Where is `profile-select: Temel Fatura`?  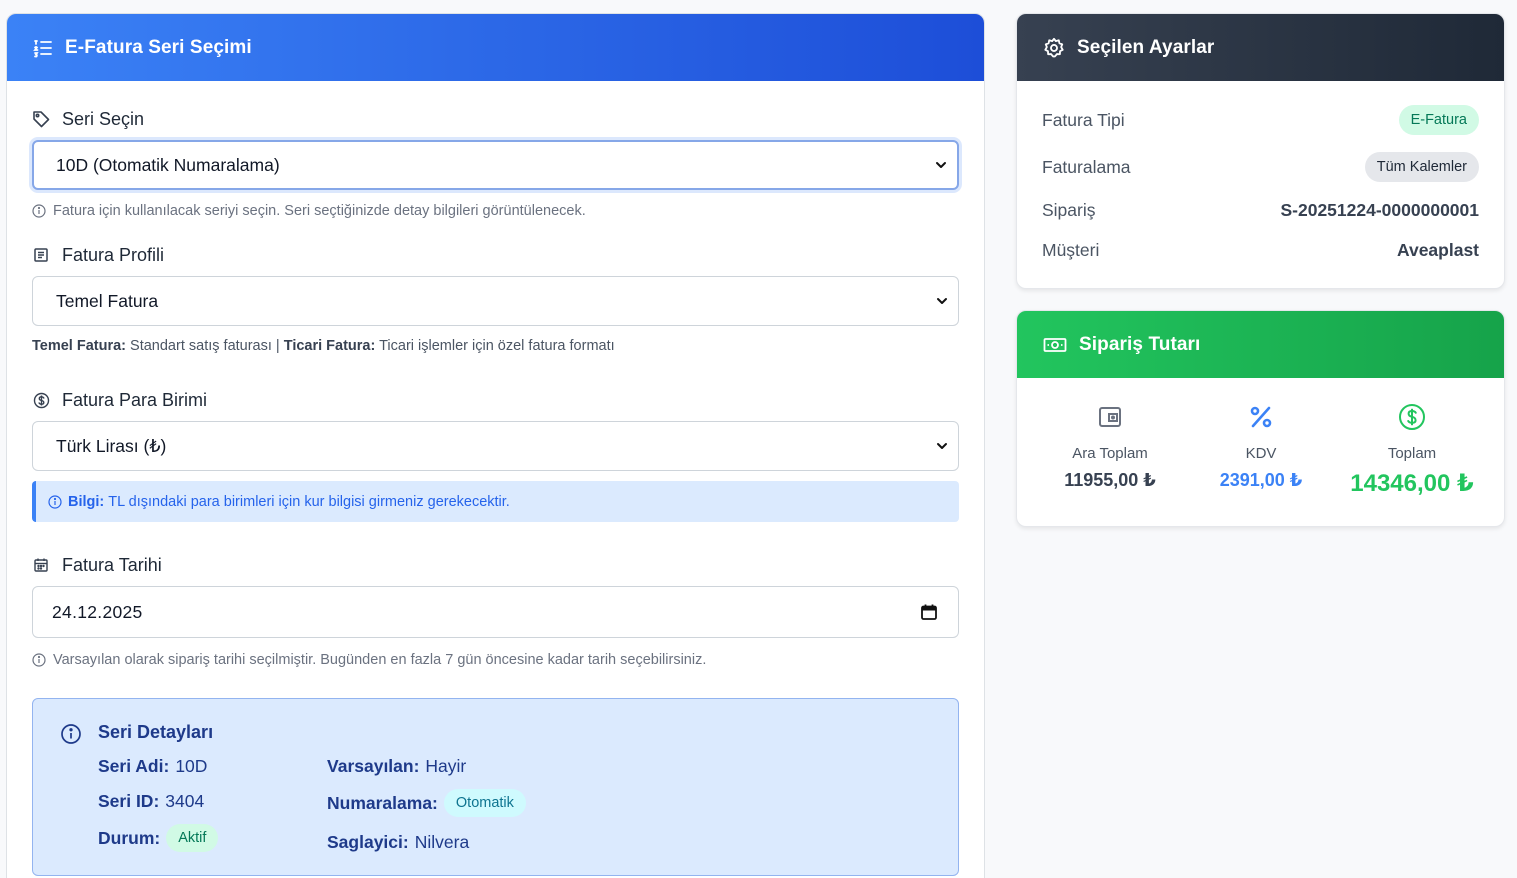
profile-select: Temel Fatura is located at coordinates (495, 301).